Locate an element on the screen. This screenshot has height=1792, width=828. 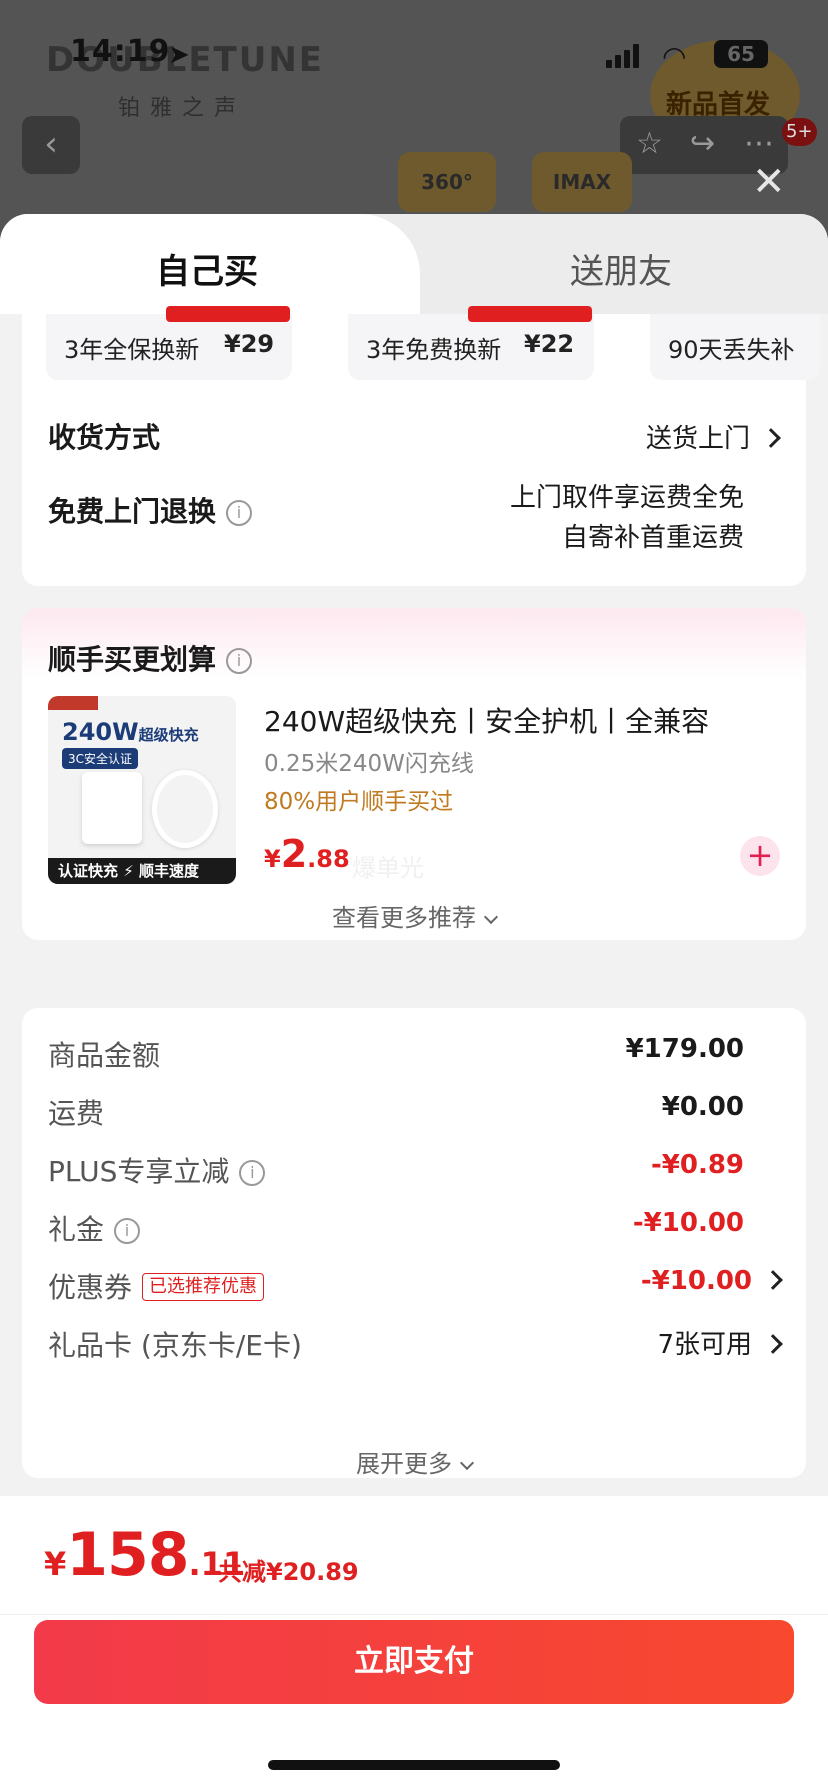
warranty-option: 3年全保换新 ¥29 is located at coordinates (169, 343).